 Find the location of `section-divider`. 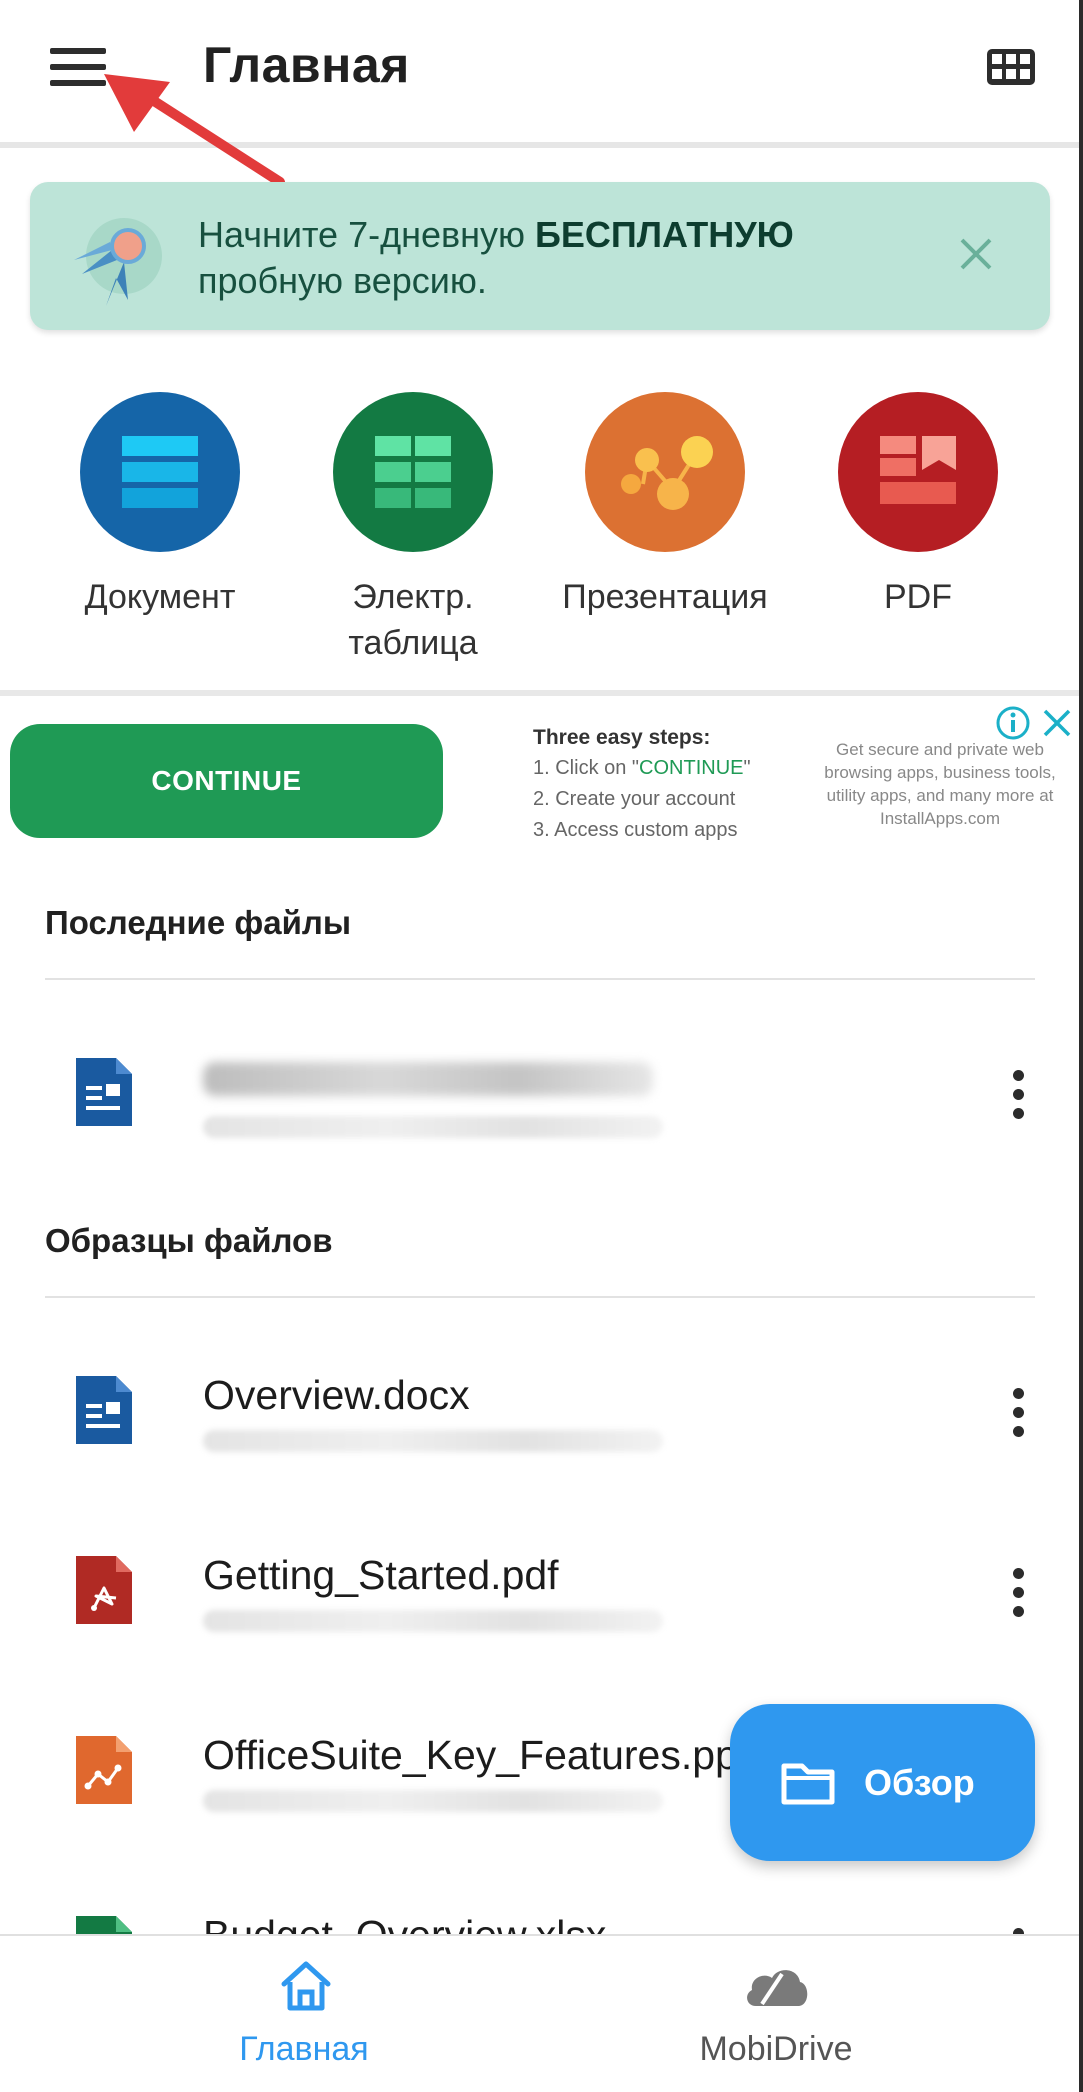

section-divider is located at coordinates (540, 693).